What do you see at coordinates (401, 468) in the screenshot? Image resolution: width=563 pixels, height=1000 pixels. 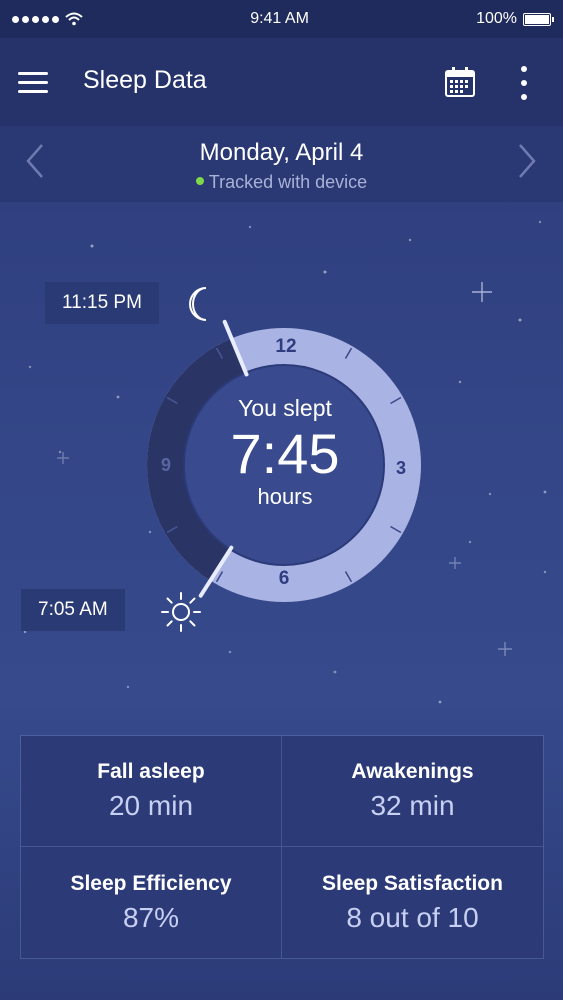 I see `dial-label-3: 3` at bounding box center [401, 468].